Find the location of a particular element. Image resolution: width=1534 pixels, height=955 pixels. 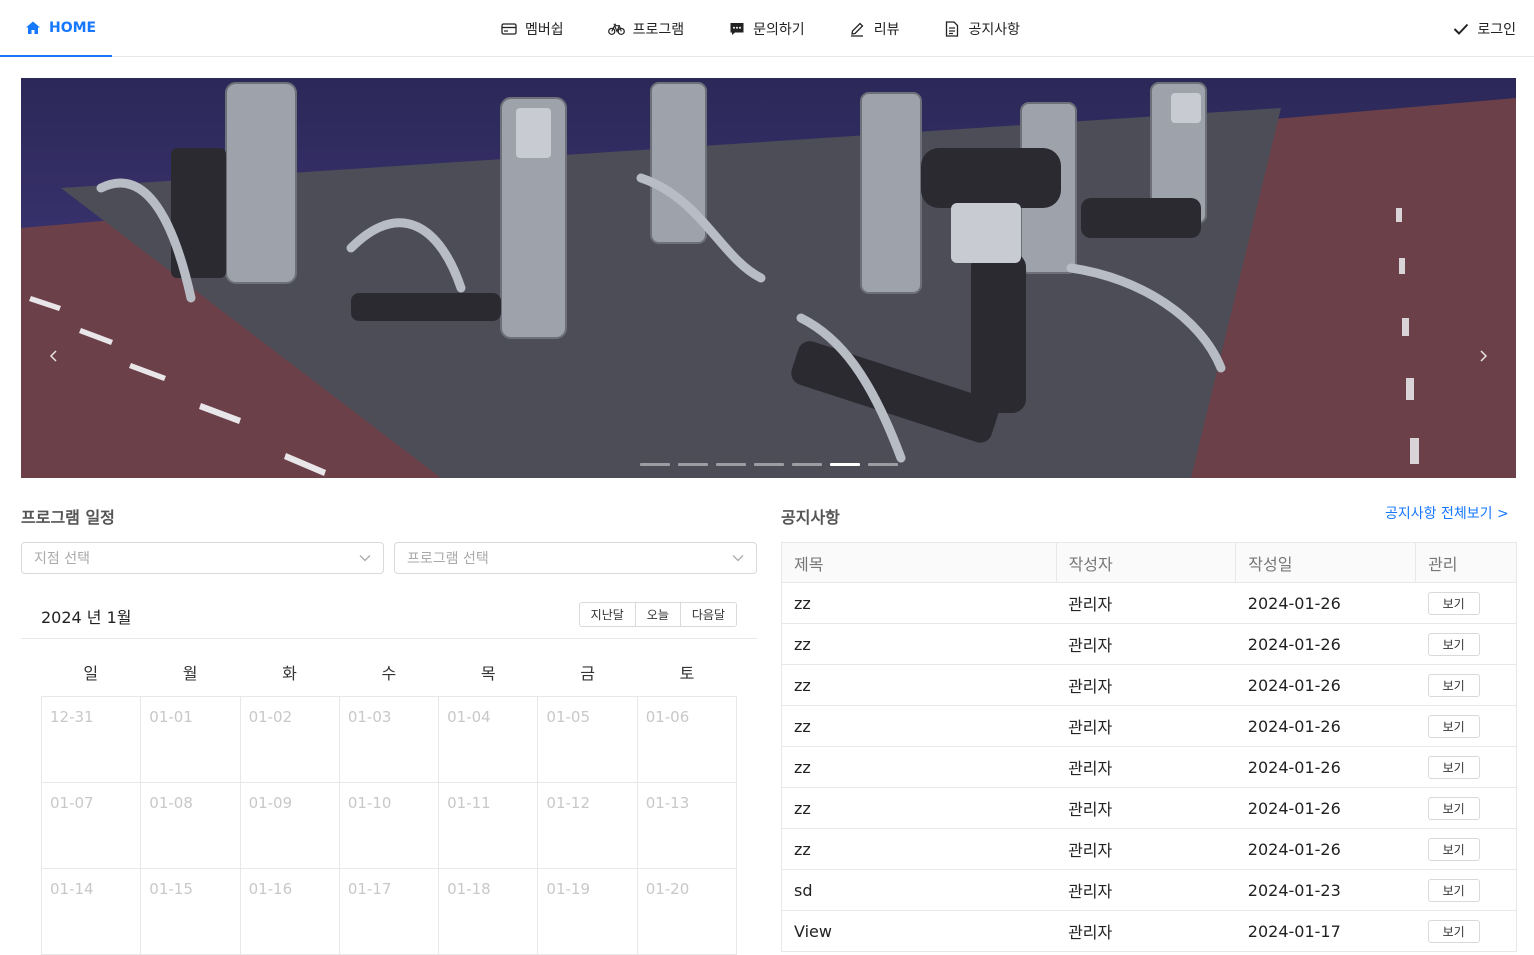

nav-item-membership: 멤버쉽 is located at coordinates (532, 29).